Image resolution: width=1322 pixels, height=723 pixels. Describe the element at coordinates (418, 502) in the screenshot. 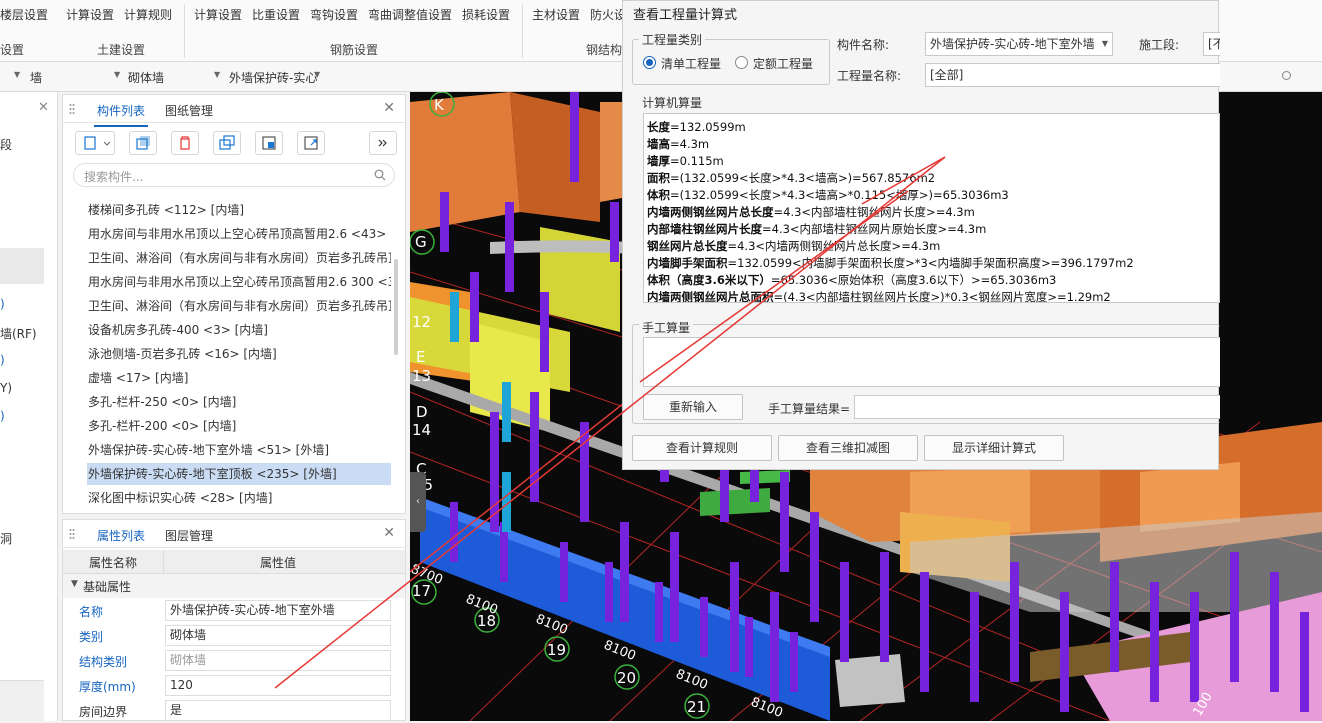

I see `collapse-panel-handle: ‹` at that location.